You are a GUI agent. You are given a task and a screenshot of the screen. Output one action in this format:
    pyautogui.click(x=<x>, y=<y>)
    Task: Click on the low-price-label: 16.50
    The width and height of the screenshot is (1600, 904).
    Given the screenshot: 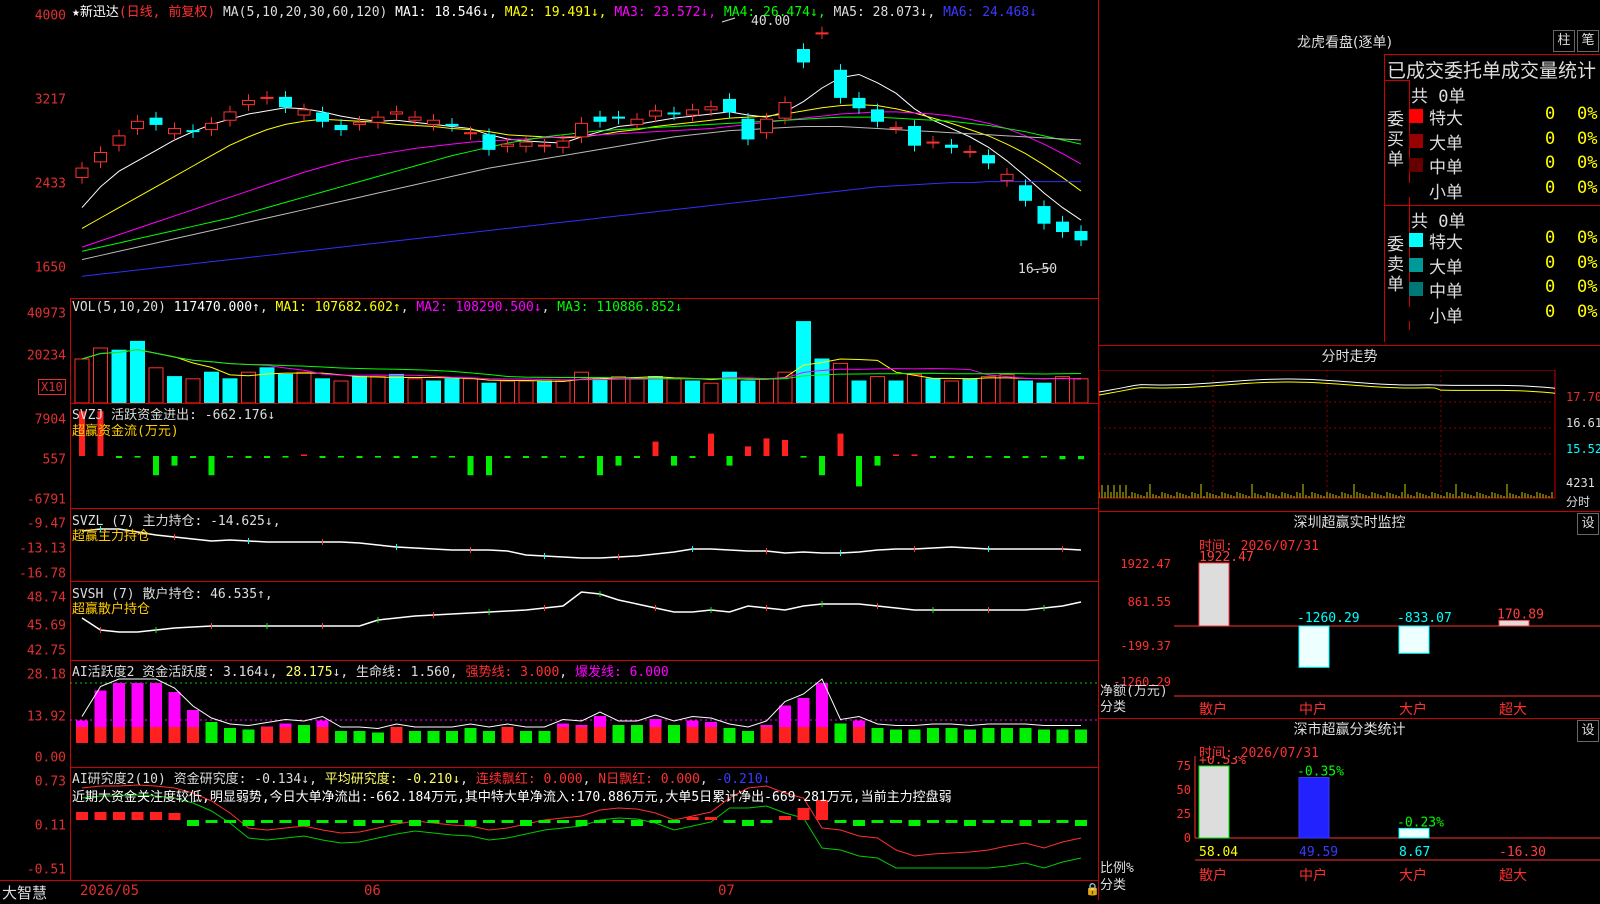 What is the action you would take?
    pyautogui.click(x=1038, y=269)
    